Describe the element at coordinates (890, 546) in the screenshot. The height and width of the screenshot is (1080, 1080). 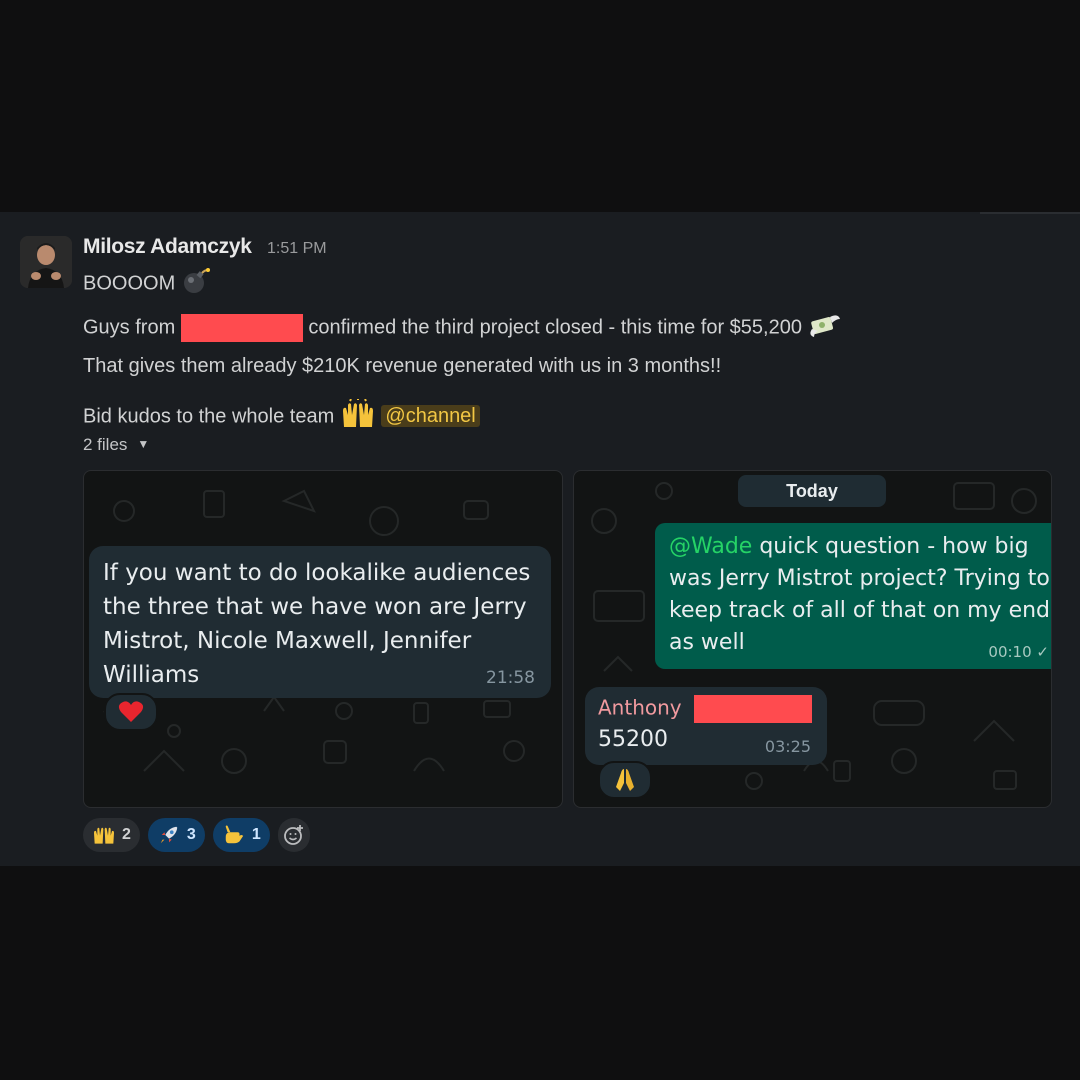
I see `sent-line-1: quick question - how big` at that location.